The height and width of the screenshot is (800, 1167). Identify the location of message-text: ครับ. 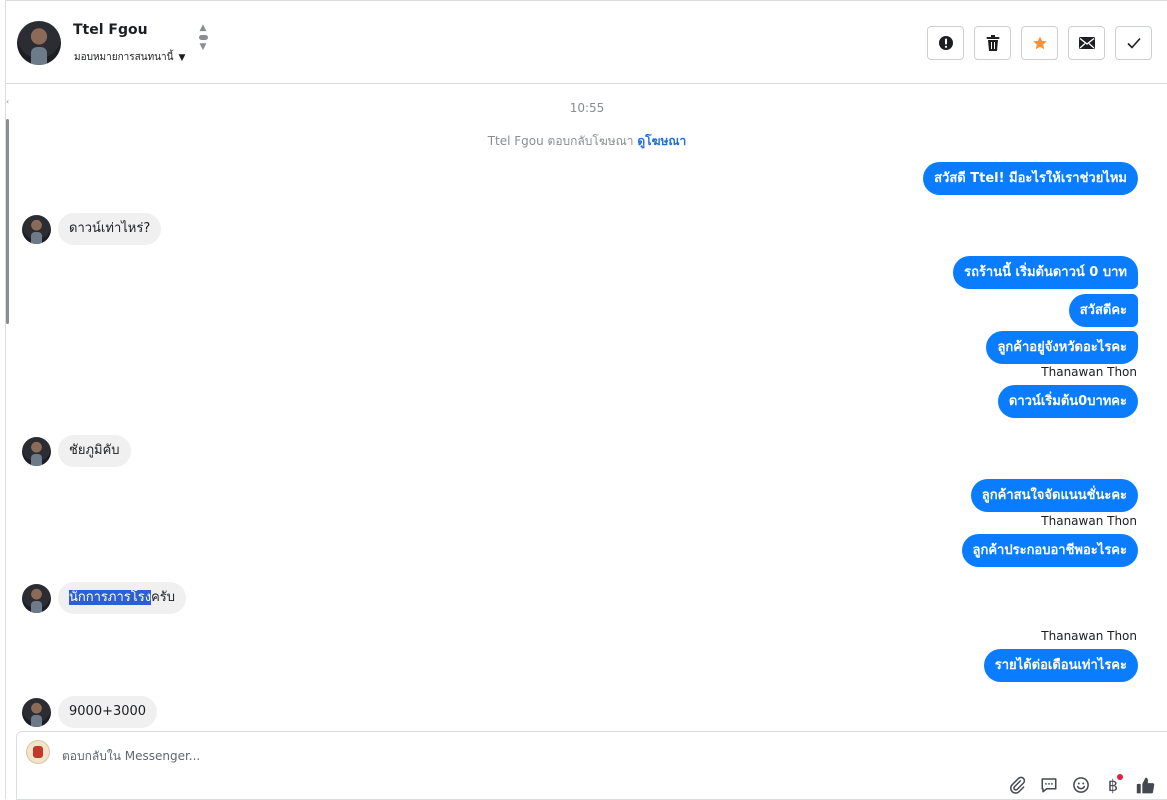
(163, 597).